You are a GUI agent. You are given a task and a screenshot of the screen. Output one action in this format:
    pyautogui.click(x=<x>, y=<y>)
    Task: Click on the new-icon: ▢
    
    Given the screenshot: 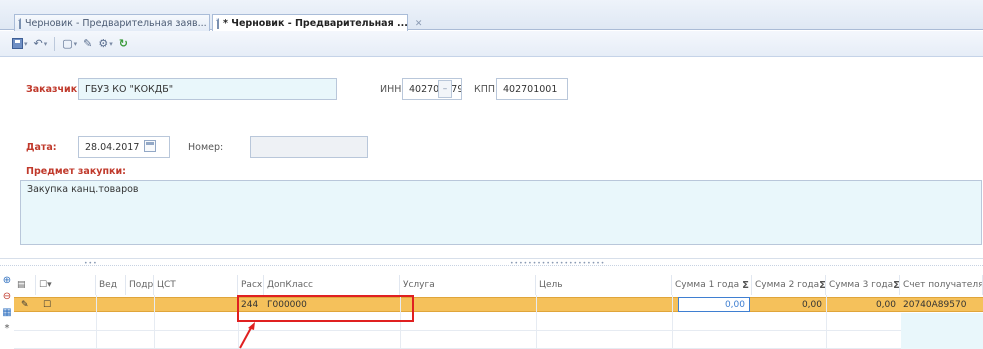 What is the action you would take?
    pyautogui.click(x=67, y=43)
    